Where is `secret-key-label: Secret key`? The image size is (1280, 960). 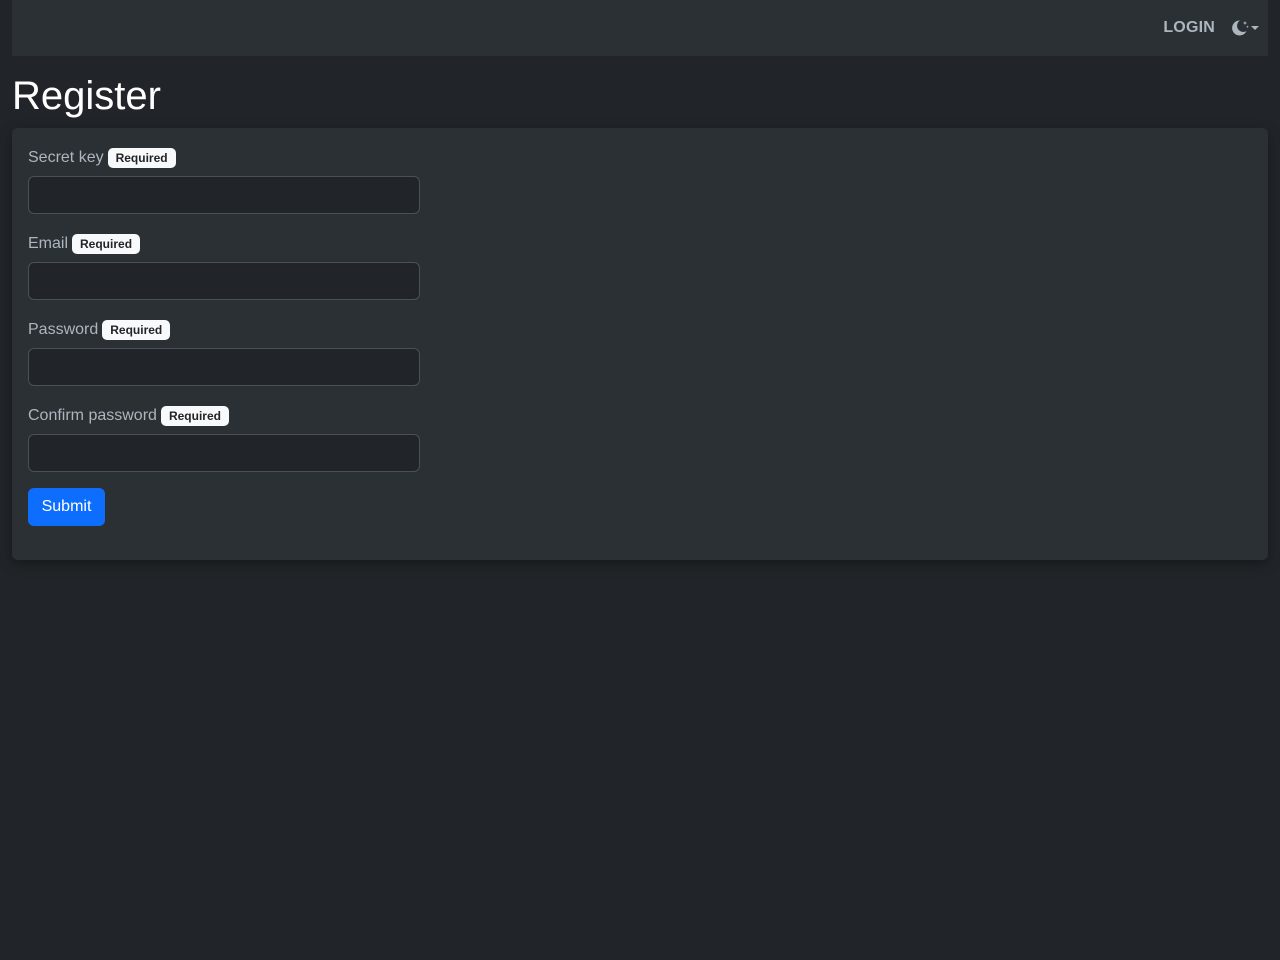 secret-key-label: Secret key is located at coordinates (66, 157).